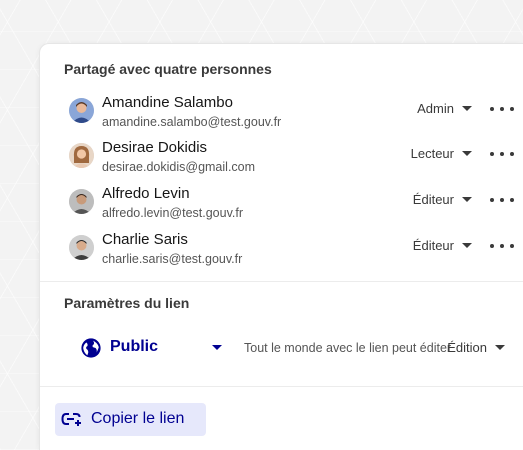 Image resolution: width=523 pixels, height=450 pixels. What do you see at coordinates (138, 418) in the screenshot?
I see `copy-link-label: Copier le lien` at bounding box center [138, 418].